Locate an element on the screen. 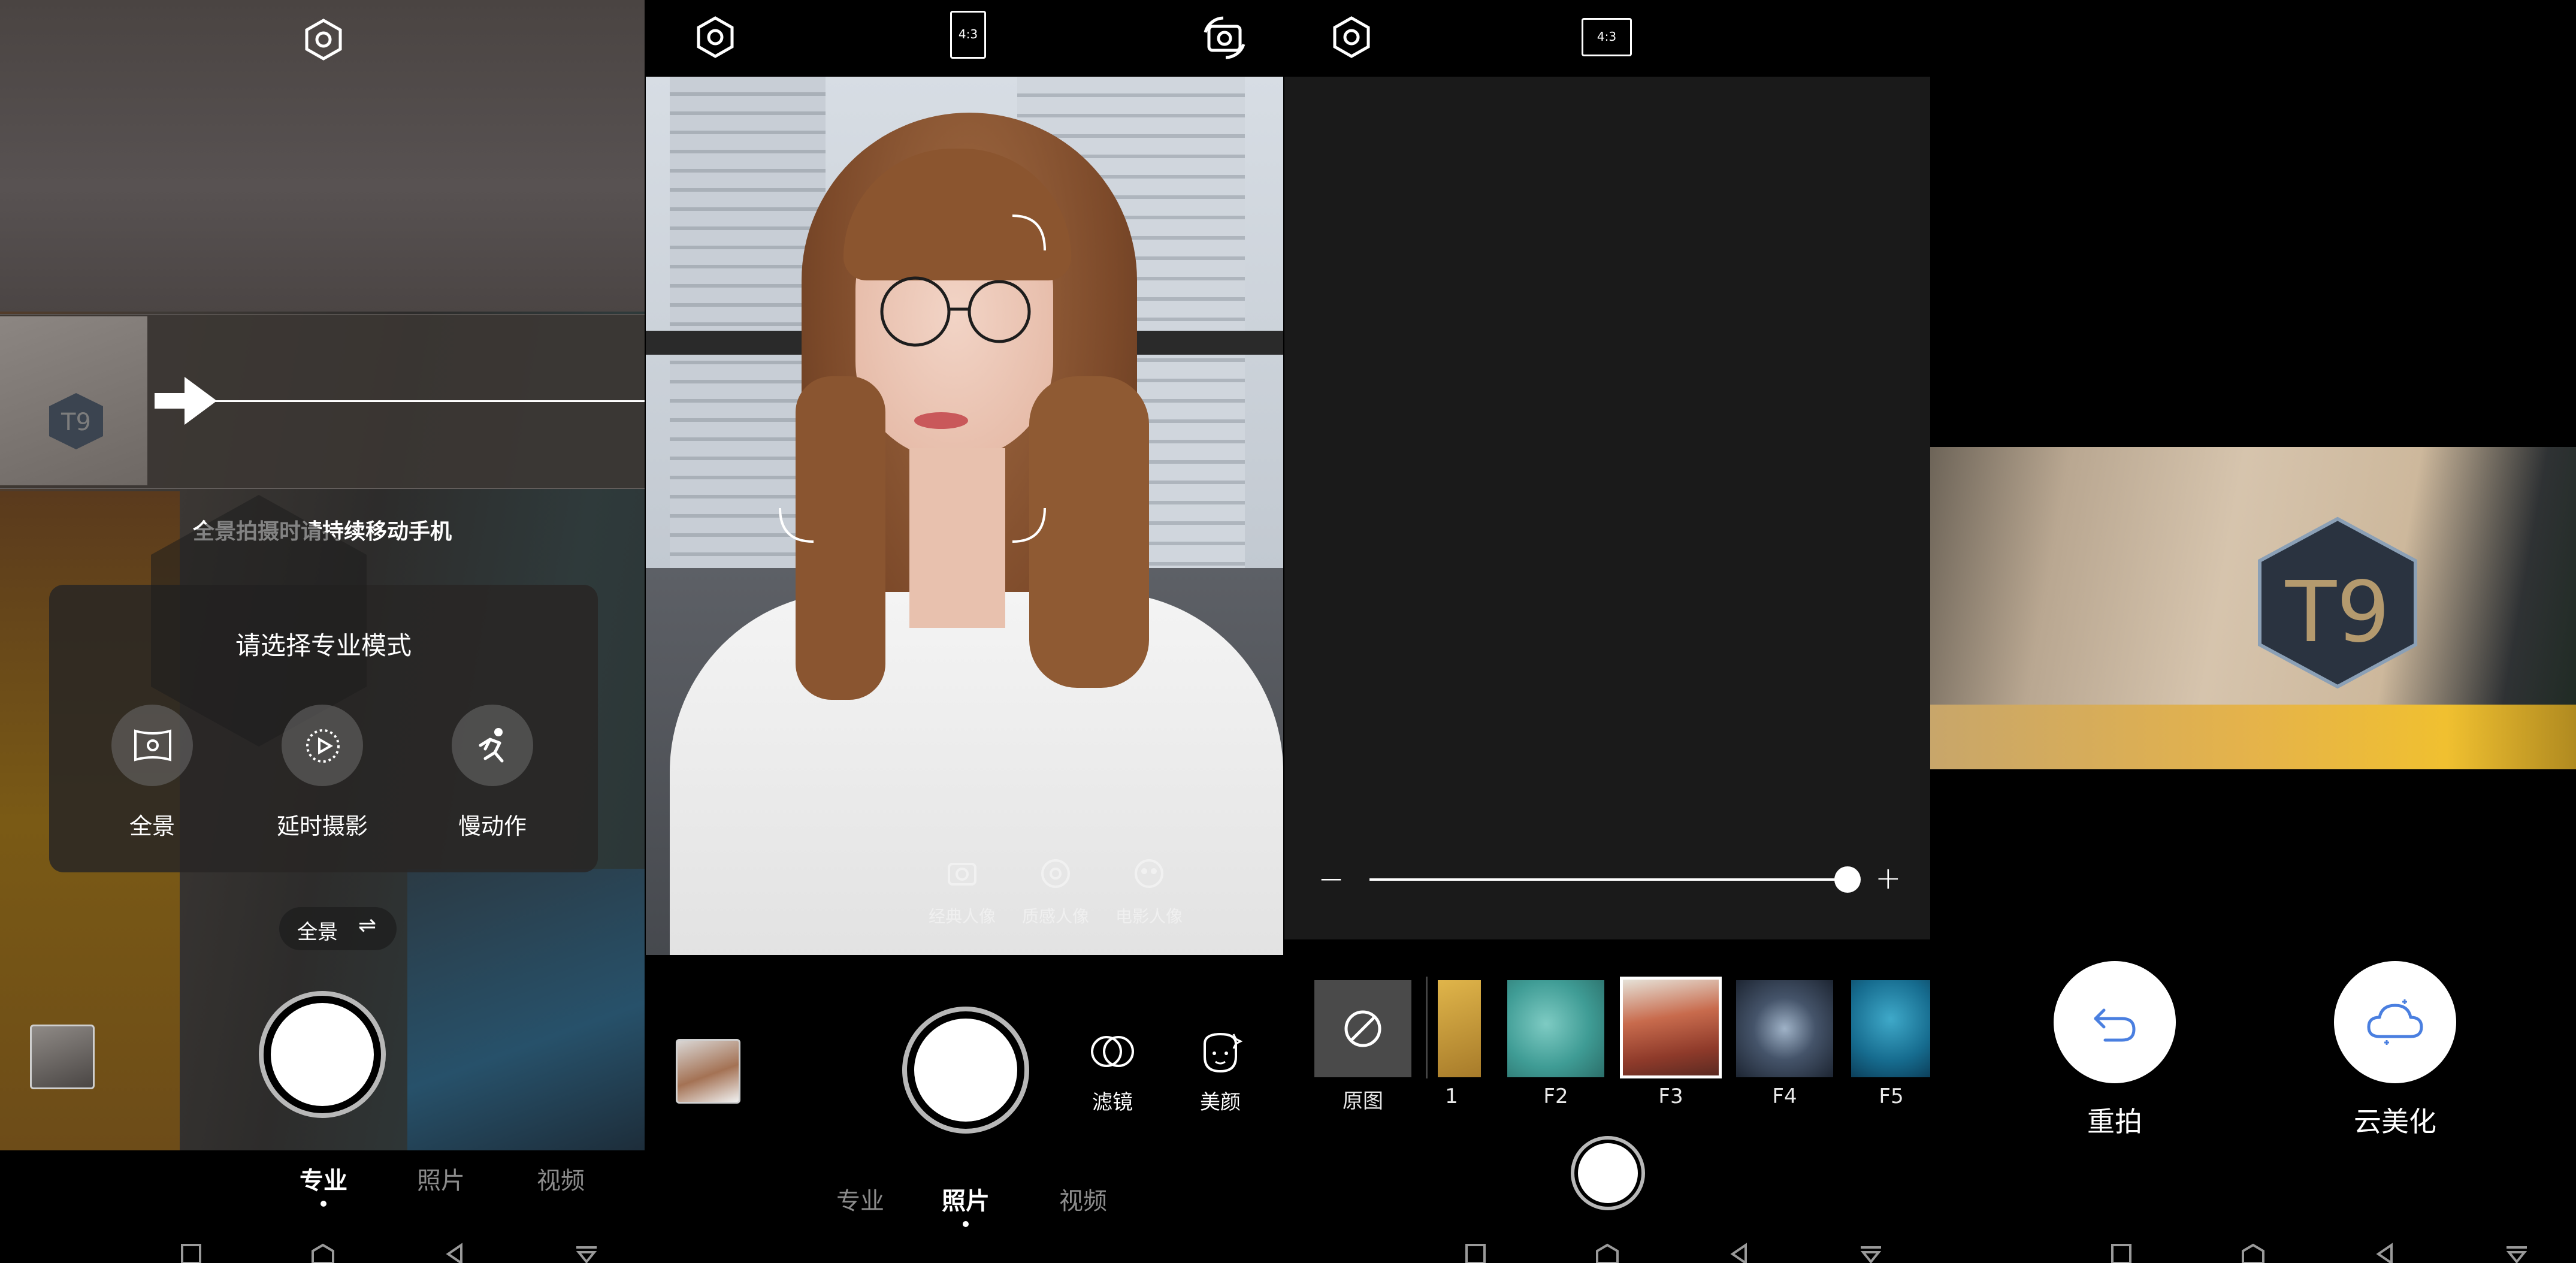 This screenshot has height=1263, width=2576. filter-f5-label: F5 is located at coordinates (1891, 1096).